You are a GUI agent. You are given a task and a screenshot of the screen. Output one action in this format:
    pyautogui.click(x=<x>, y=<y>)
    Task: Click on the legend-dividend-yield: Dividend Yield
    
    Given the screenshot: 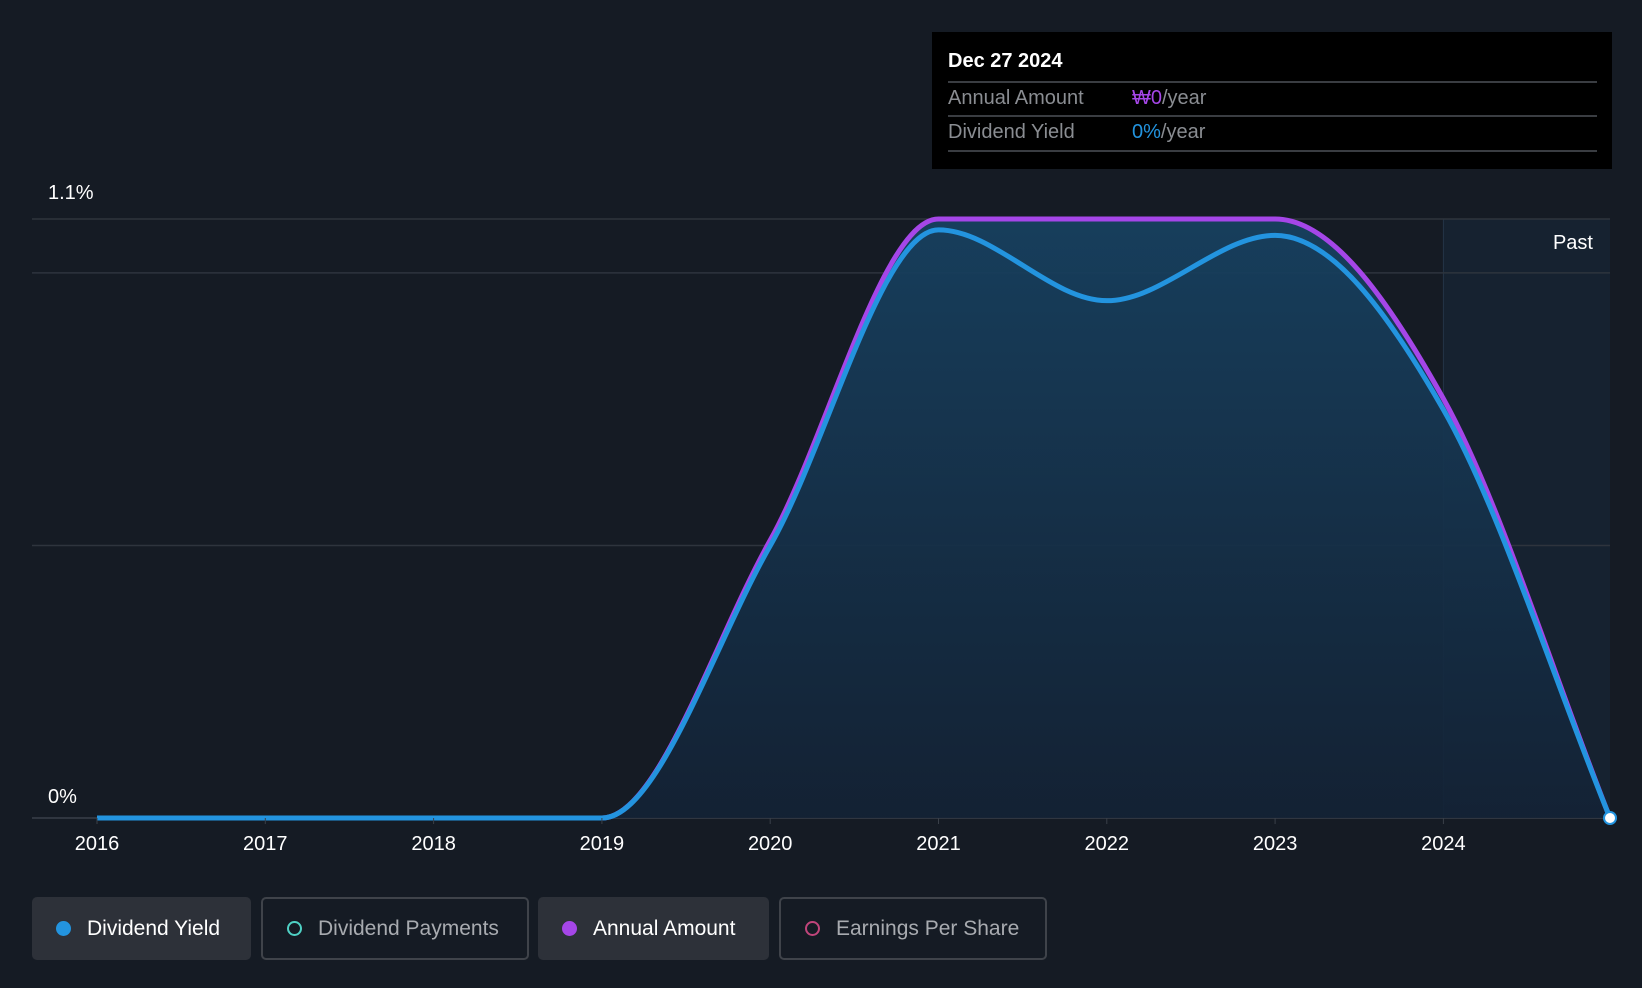 What is the action you would take?
    pyautogui.click(x=141, y=928)
    